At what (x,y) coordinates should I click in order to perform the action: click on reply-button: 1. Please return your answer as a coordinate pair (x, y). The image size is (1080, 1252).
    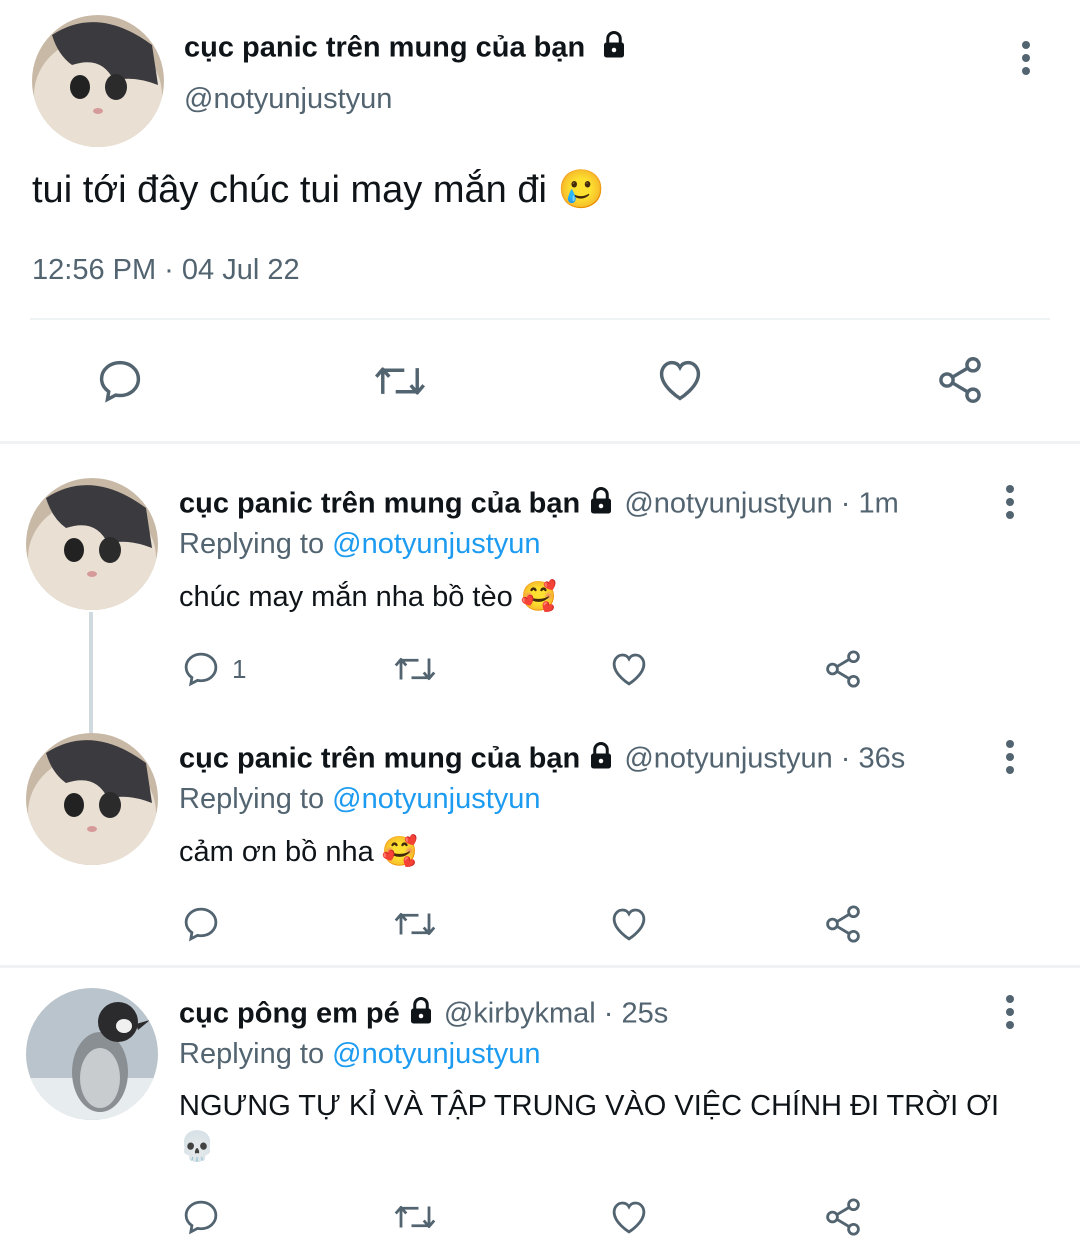
    Looking at the image, I should click on (213, 669).